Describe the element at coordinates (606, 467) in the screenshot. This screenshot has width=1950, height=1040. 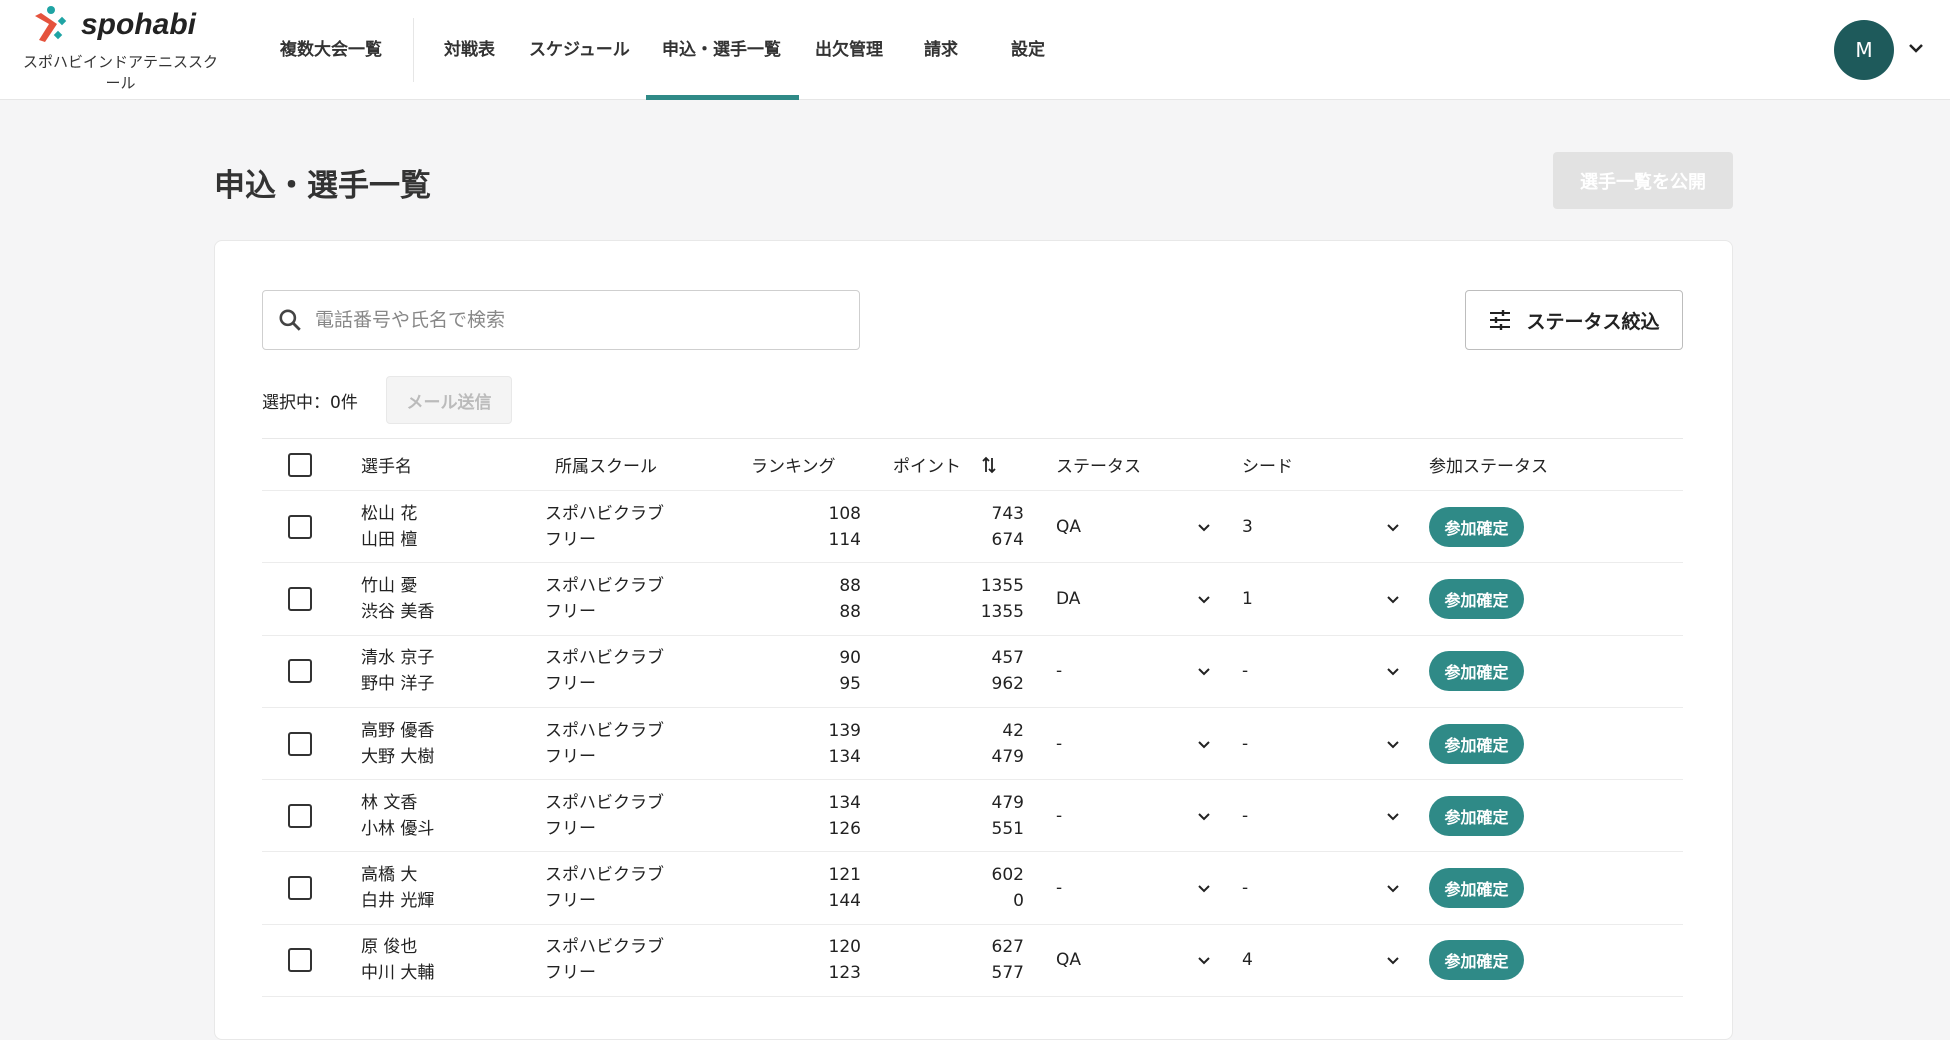
I see `header-school: 所属スクール` at that location.